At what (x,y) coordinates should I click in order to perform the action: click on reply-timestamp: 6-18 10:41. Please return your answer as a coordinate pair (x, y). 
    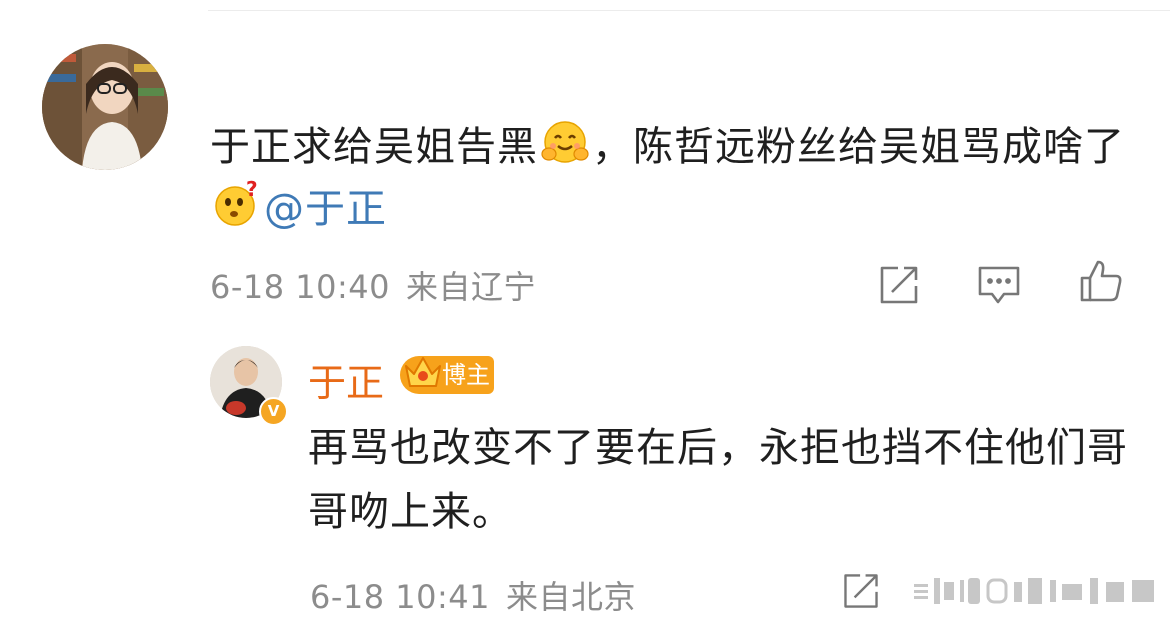
    Looking at the image, I should click on (400, 597).